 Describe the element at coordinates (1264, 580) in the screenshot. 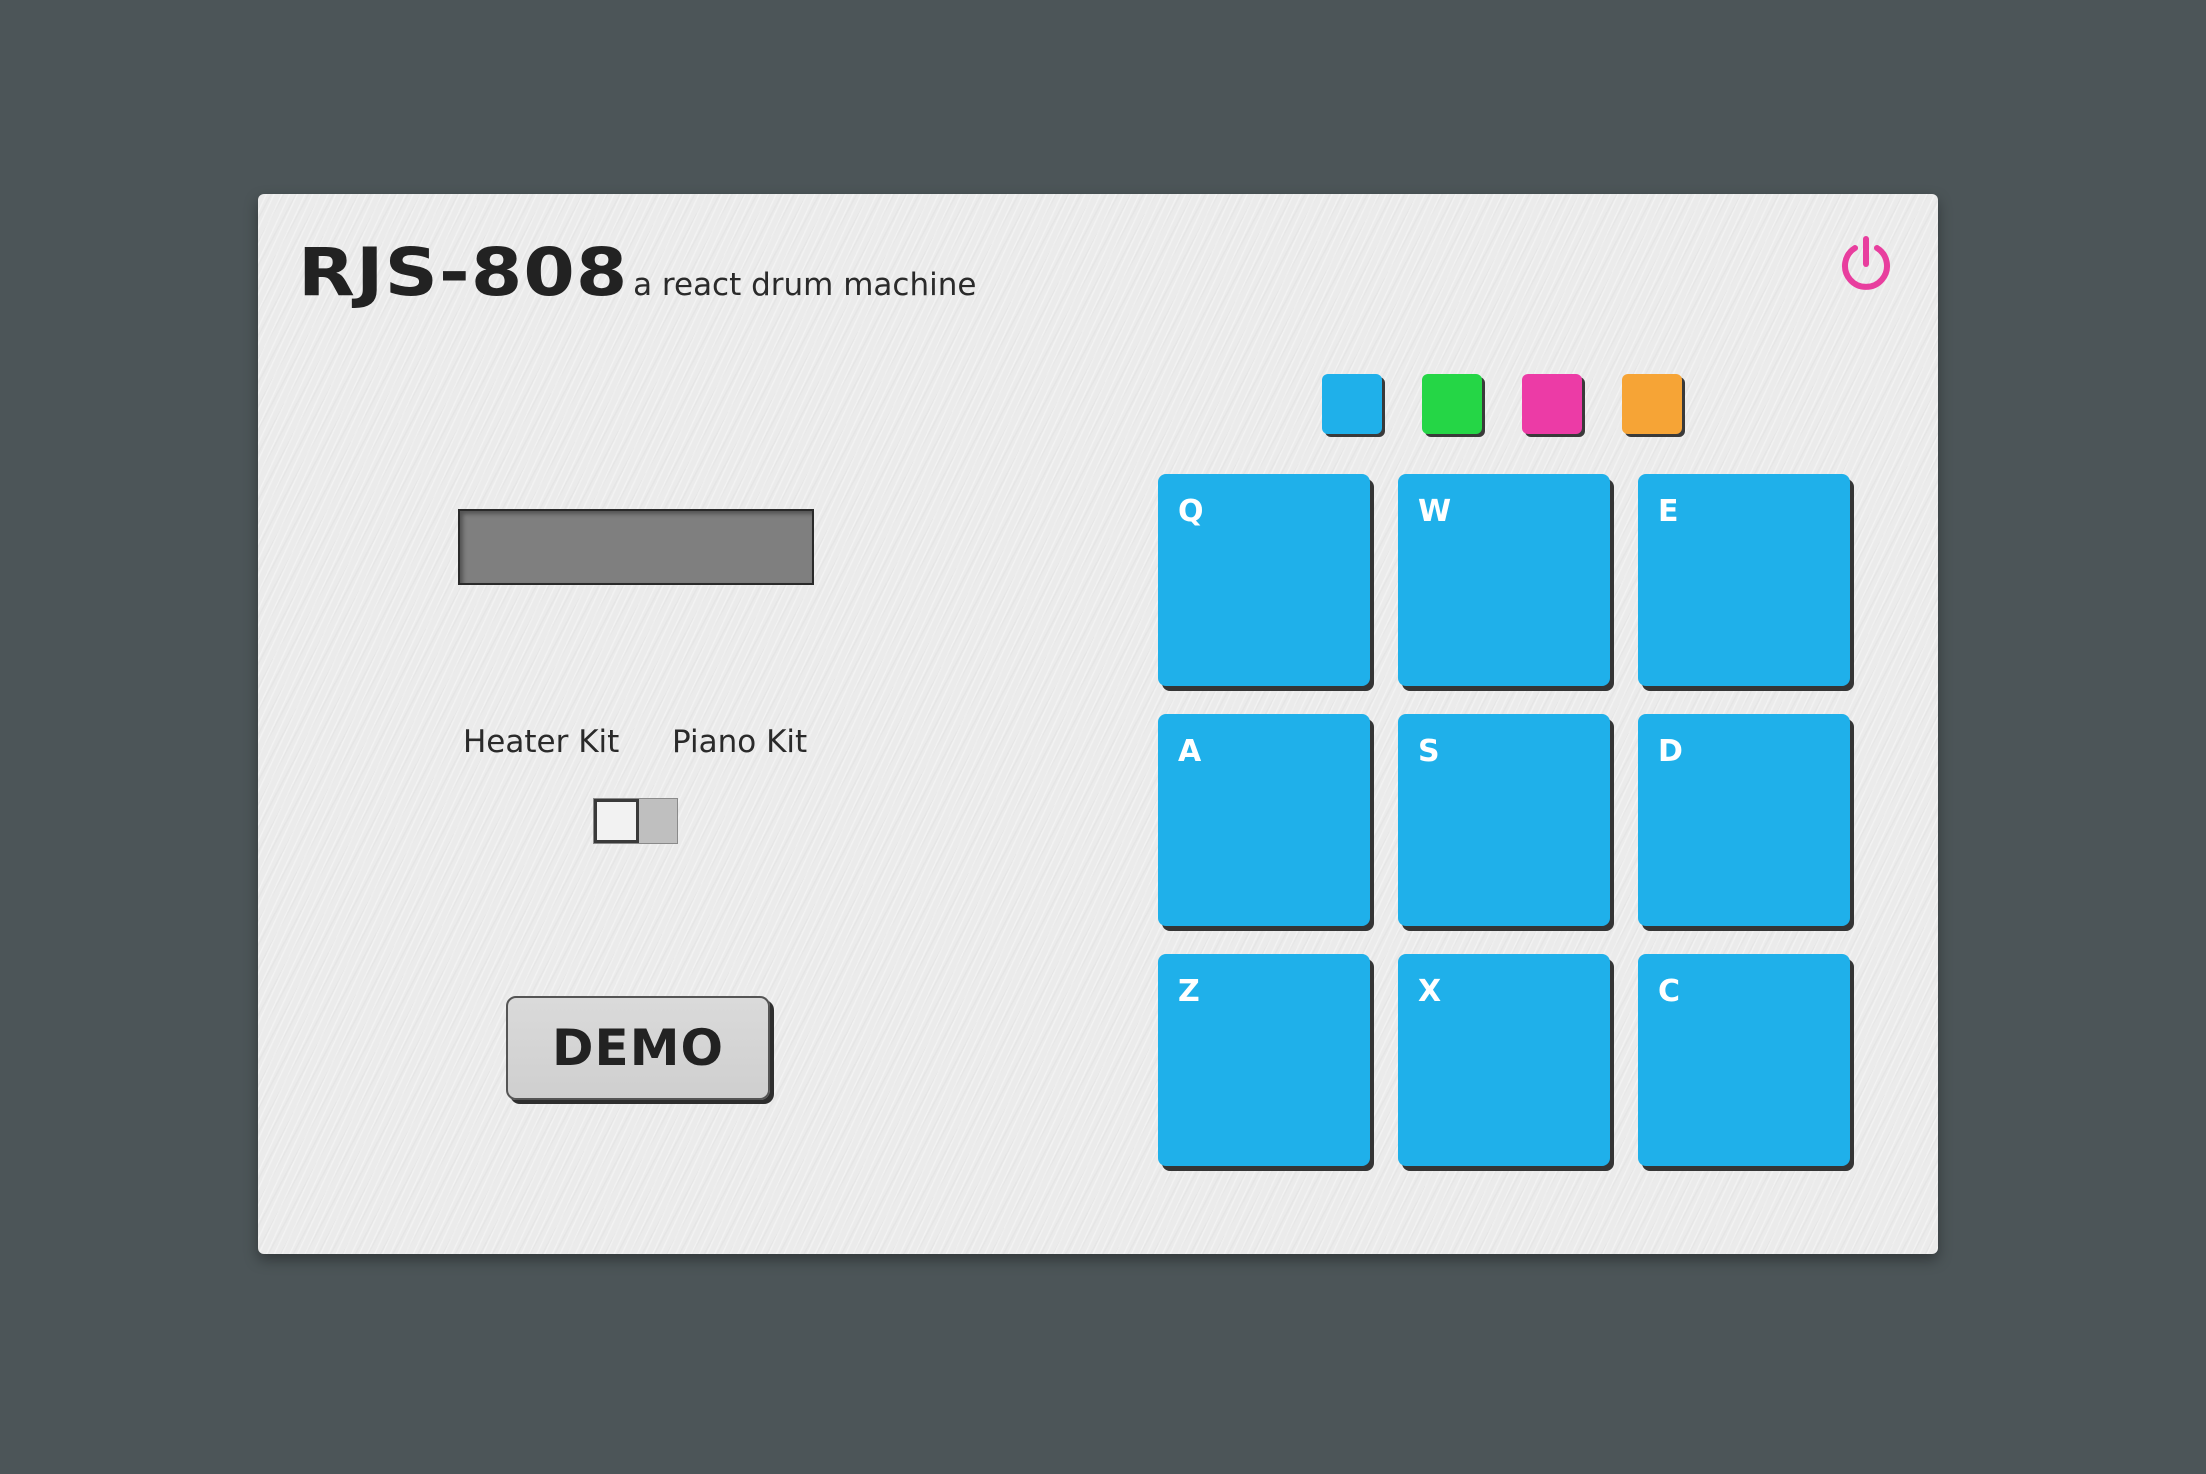

I see `drum-pad-q: Q` at that location.